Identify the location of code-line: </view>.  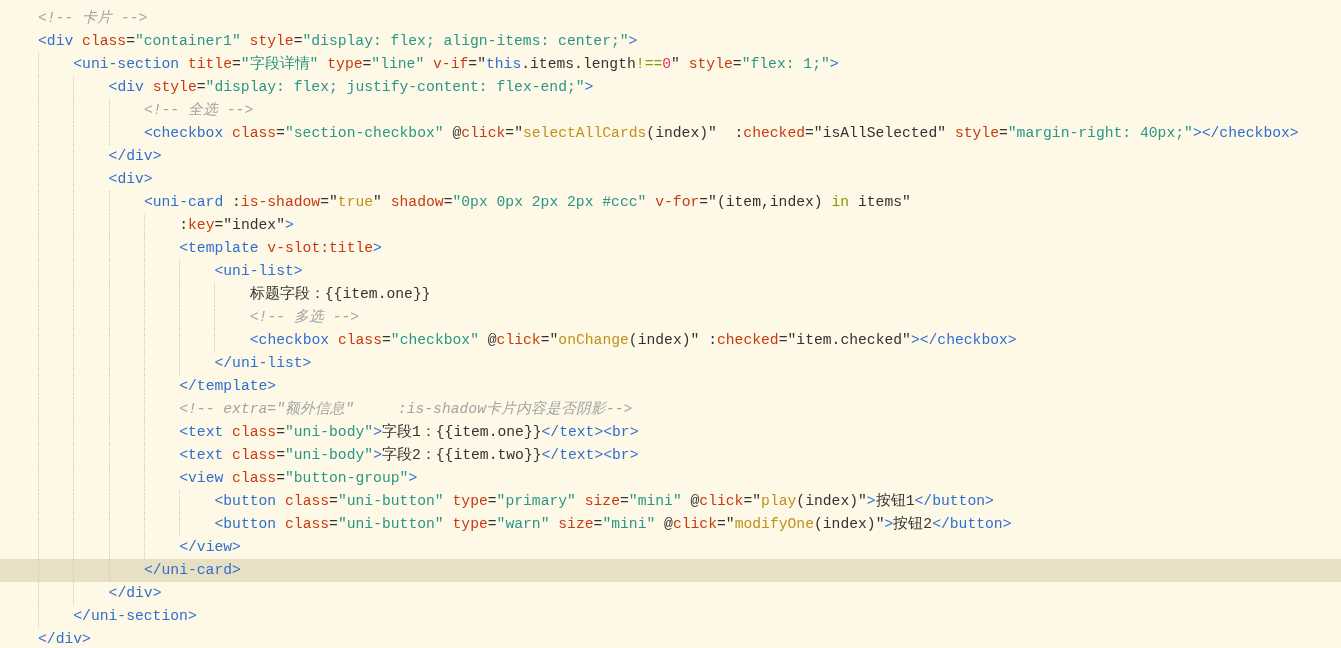
(210, 547).